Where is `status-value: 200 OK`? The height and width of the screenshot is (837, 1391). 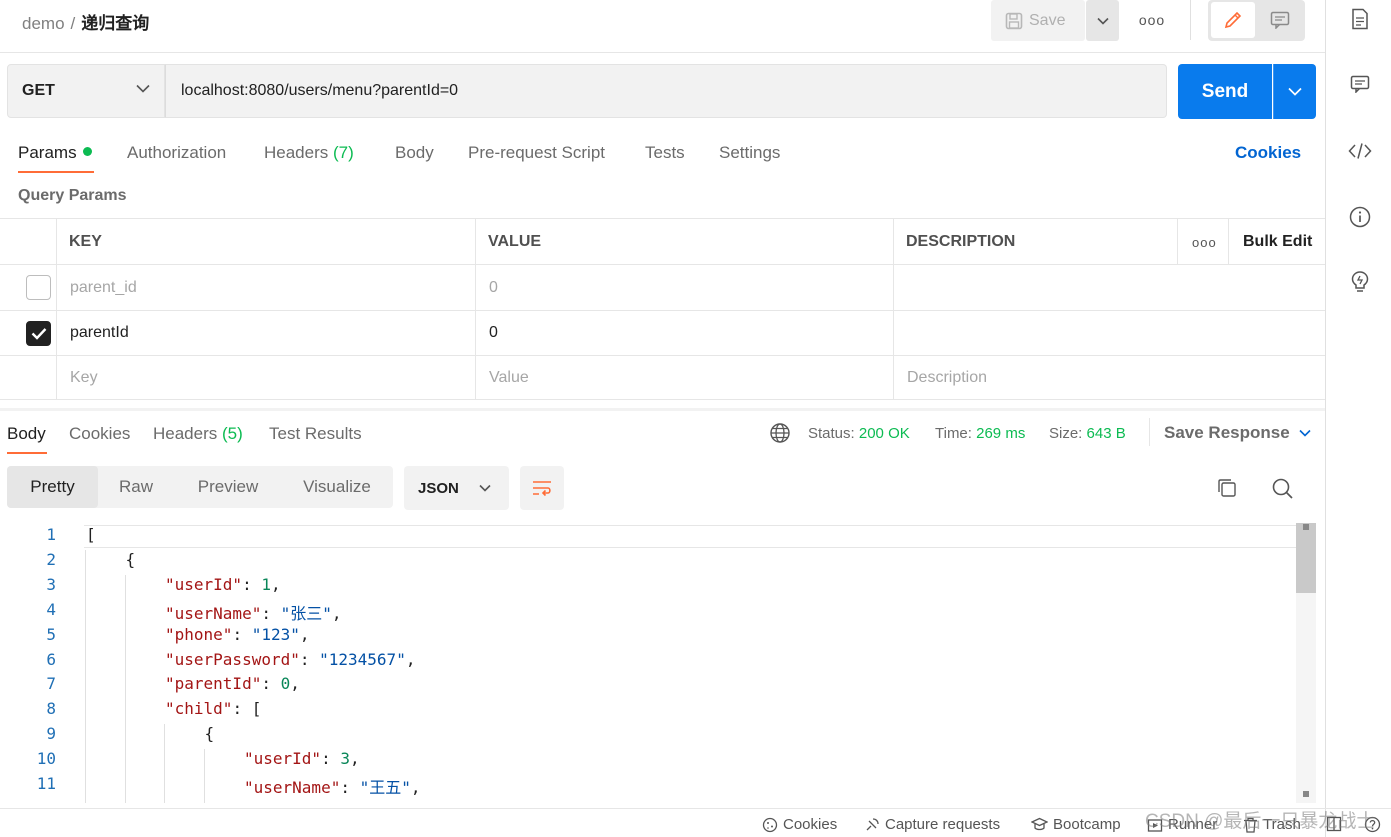
status-value: 200 OK is located at coordinates (884, 433).